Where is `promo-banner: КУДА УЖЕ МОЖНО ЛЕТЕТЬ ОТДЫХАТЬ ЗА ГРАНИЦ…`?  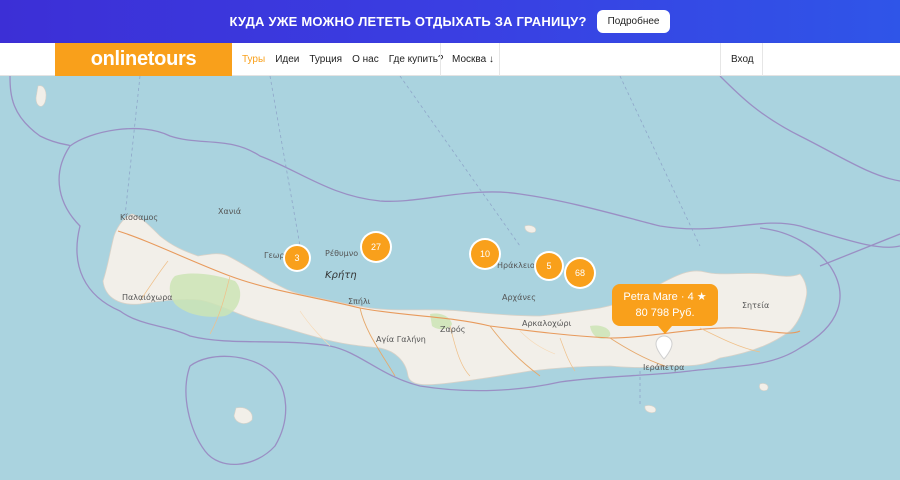 promo-banner: КУДА УЖЕ МОЖНО ЛЕТЕТЬ ОТДЫХАТЬ ЗА ГРАНИЦ… is located at coordinates (450, 21).